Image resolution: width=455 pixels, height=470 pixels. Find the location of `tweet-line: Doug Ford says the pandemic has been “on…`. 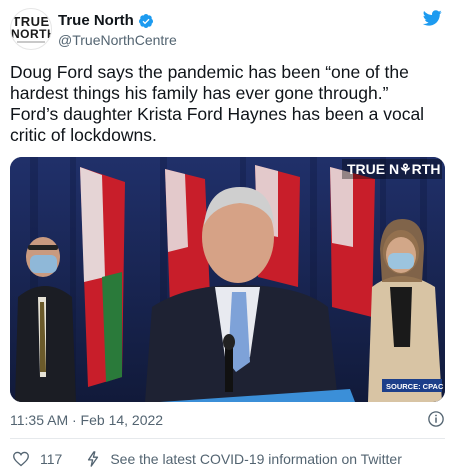

tweet-line: Doug Ford says the pandemic has been “on… is located at coordinates (209, 72).